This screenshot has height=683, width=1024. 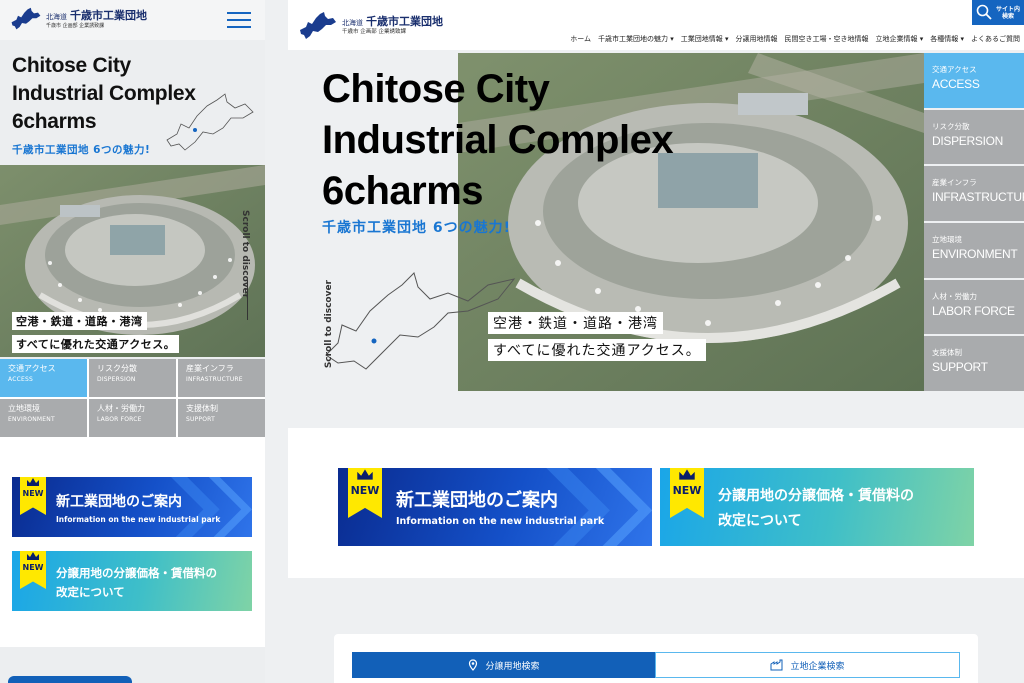 I want to click on nav-charms: 千歳市工業団地の魅力 ▾, so click(x=636, y=39).